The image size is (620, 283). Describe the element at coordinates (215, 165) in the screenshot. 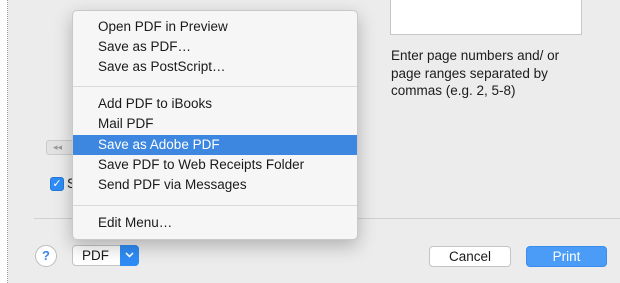

I see `menu-item-save-pdf-to-web-receipts-folder: Save PDF to Web Receipts Folder` at that location.